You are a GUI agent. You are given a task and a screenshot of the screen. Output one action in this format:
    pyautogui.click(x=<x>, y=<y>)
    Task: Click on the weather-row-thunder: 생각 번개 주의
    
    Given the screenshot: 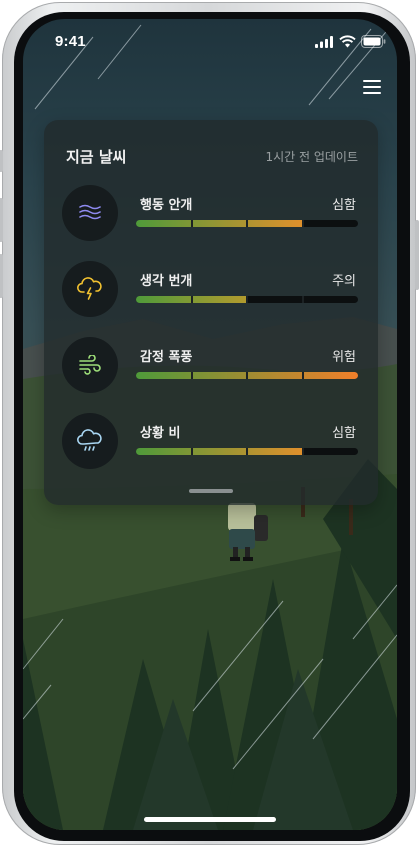 What is the action you would take?
    pyautogui.click(x=210, y=290)
    